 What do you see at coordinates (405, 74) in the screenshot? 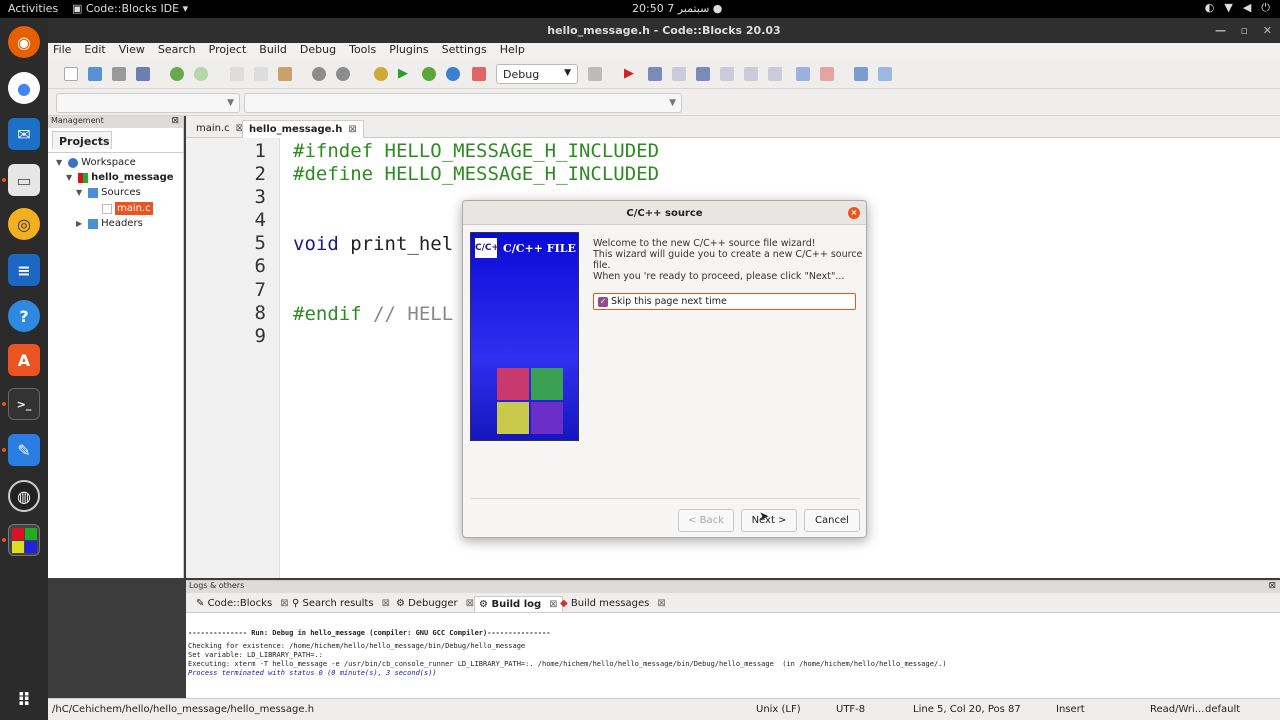
I see `run-icon: ▶` at bounding box center [405, 74].